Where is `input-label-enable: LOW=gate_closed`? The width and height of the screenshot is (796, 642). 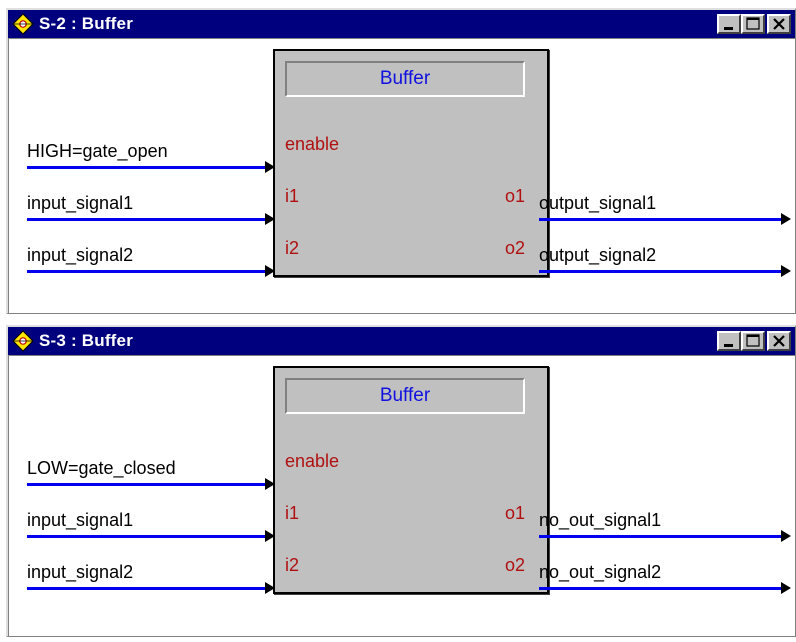 input-label-enable: LOW=gate_closed is located at coordinates (101, 468).